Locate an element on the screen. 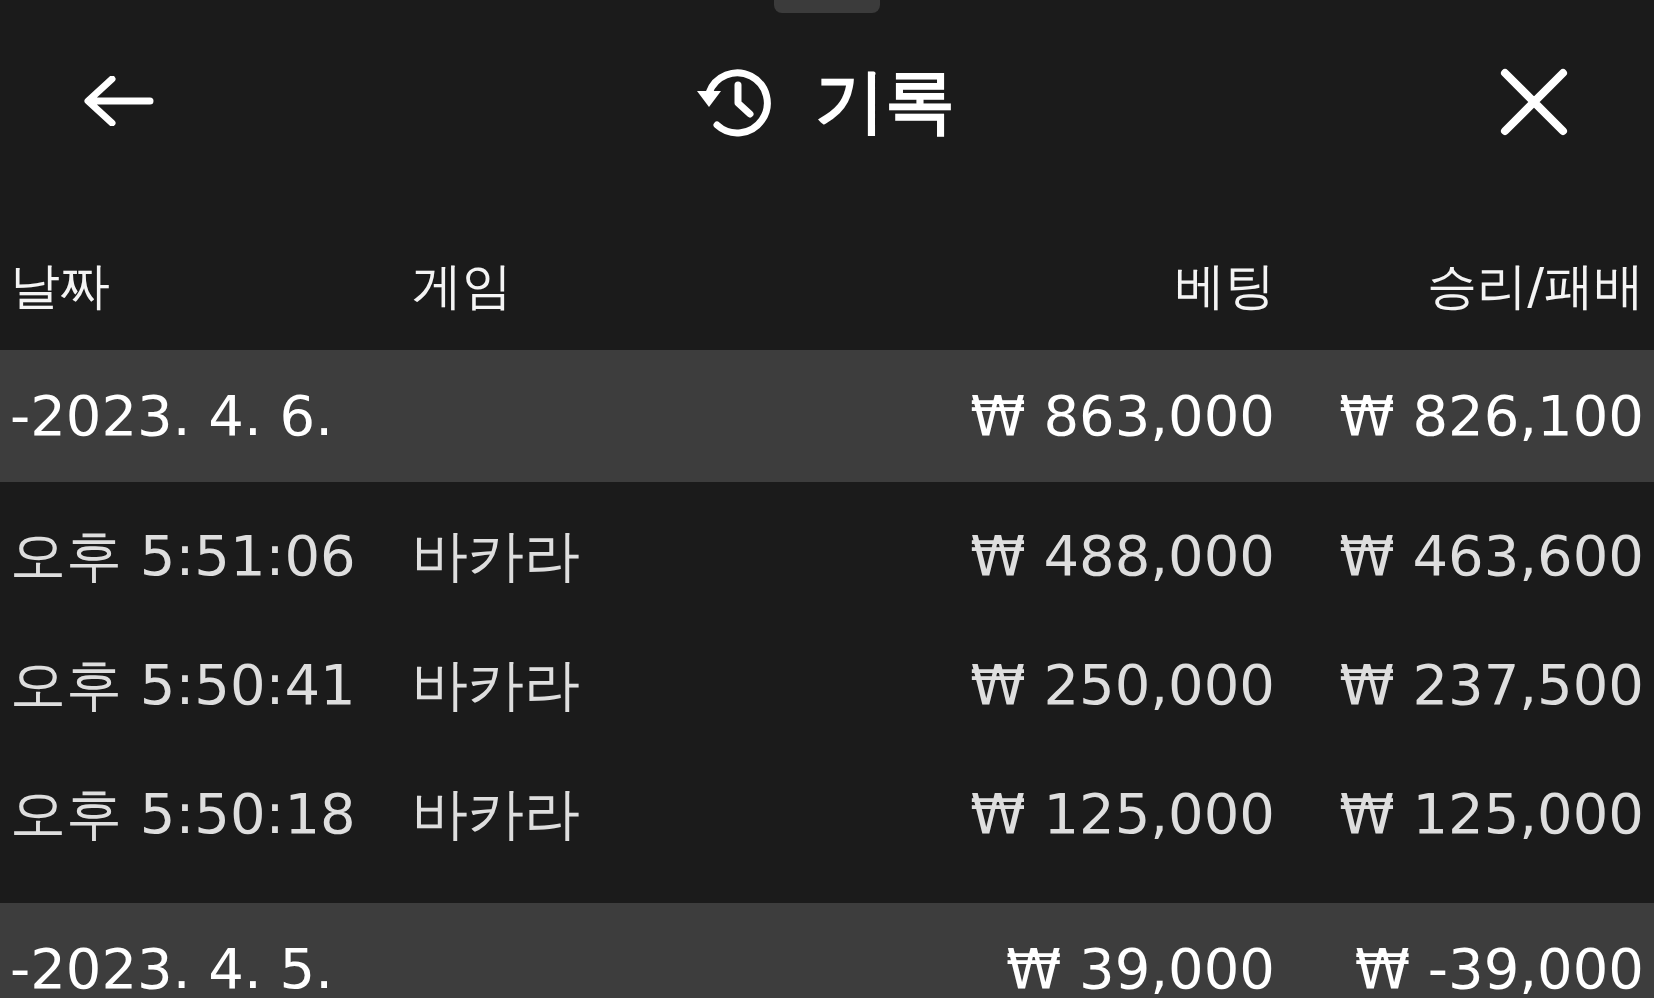 This screenshot has width=1654, height=998. date-group-row: -2023. 4. 6. ₩ 863,000 ₩ 826,100 is located at coordinates (827, 416).